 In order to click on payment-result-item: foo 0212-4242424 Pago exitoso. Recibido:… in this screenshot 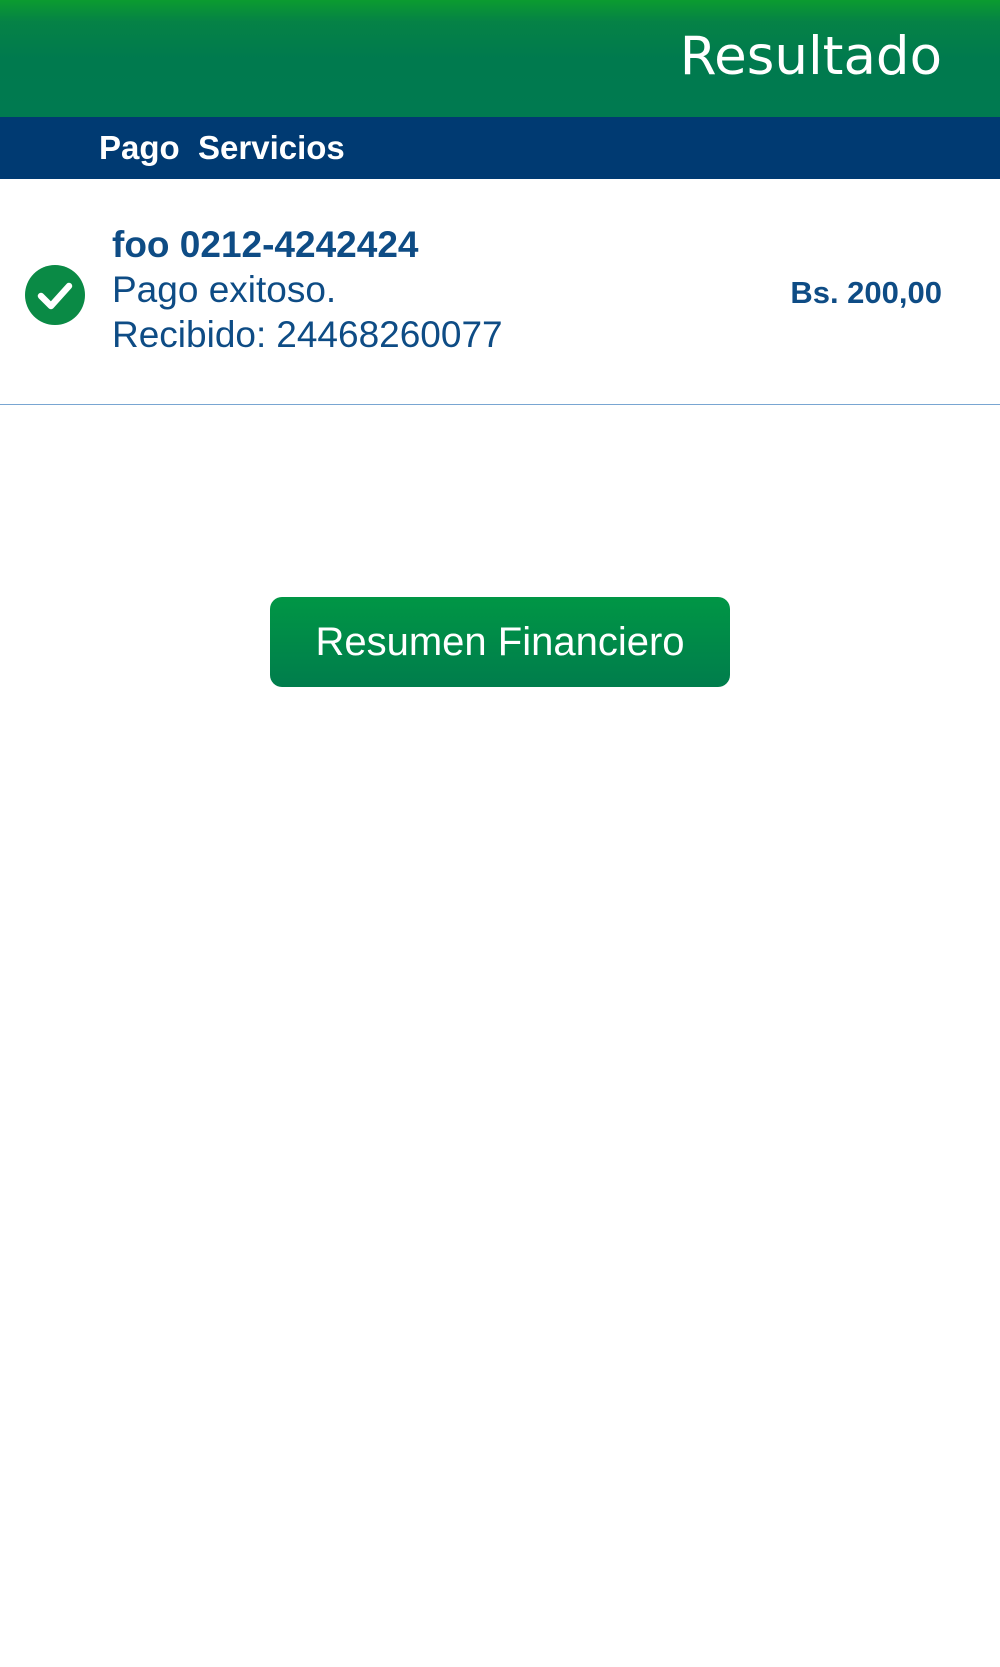, I will do `click(500, 292)`.